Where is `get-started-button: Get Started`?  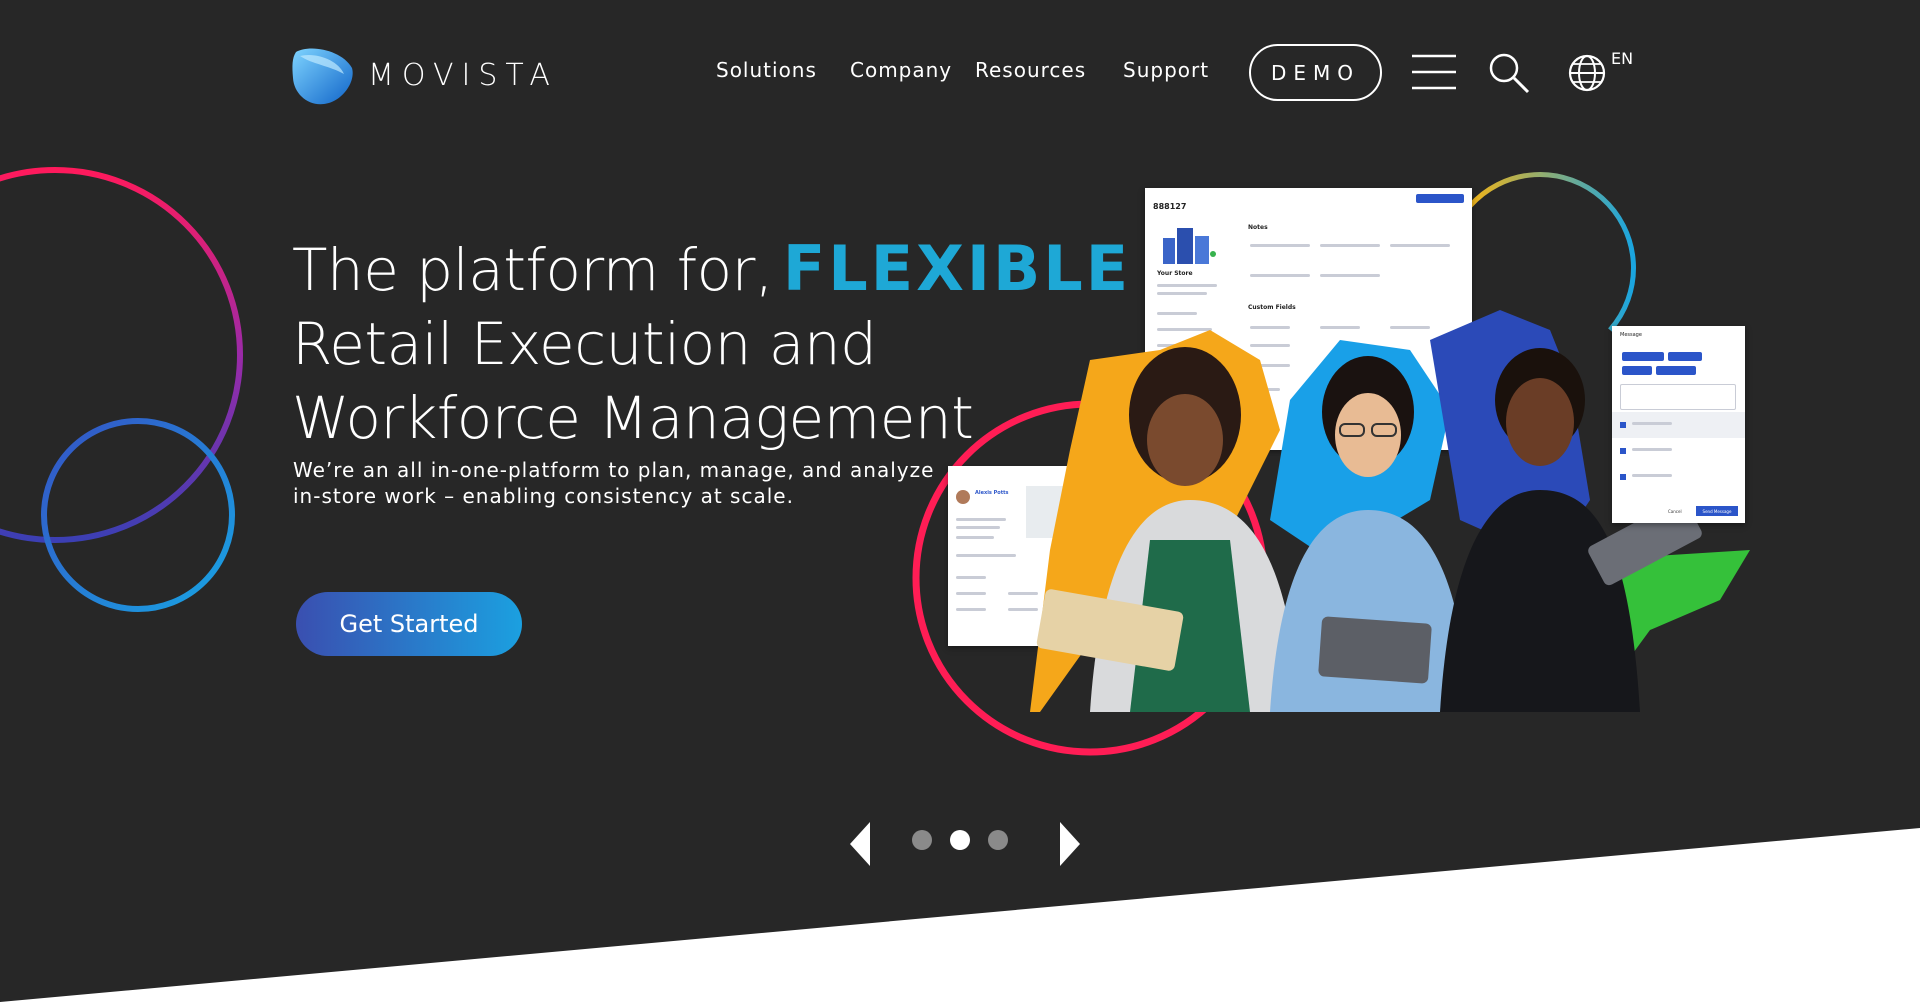 get-started-button: Get Started is located at coordinates (409, 624).